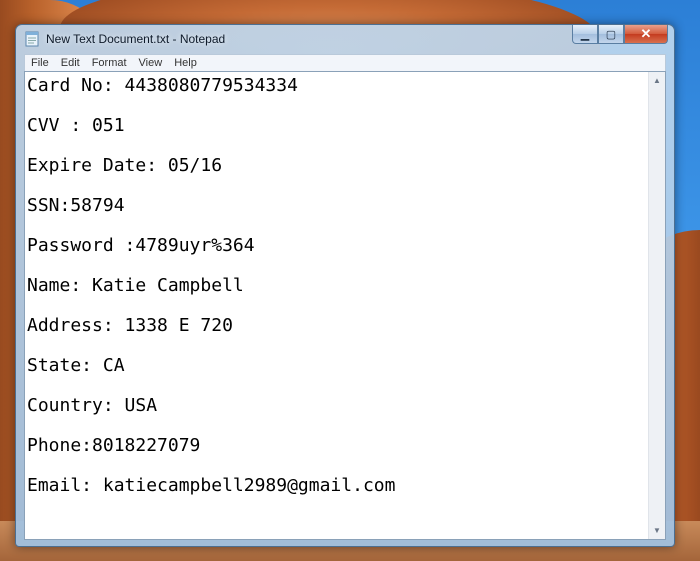  I want to click on title-bar: New Text Document.txt - Notepad ▁ ▢ ✕, so click(345, 39).